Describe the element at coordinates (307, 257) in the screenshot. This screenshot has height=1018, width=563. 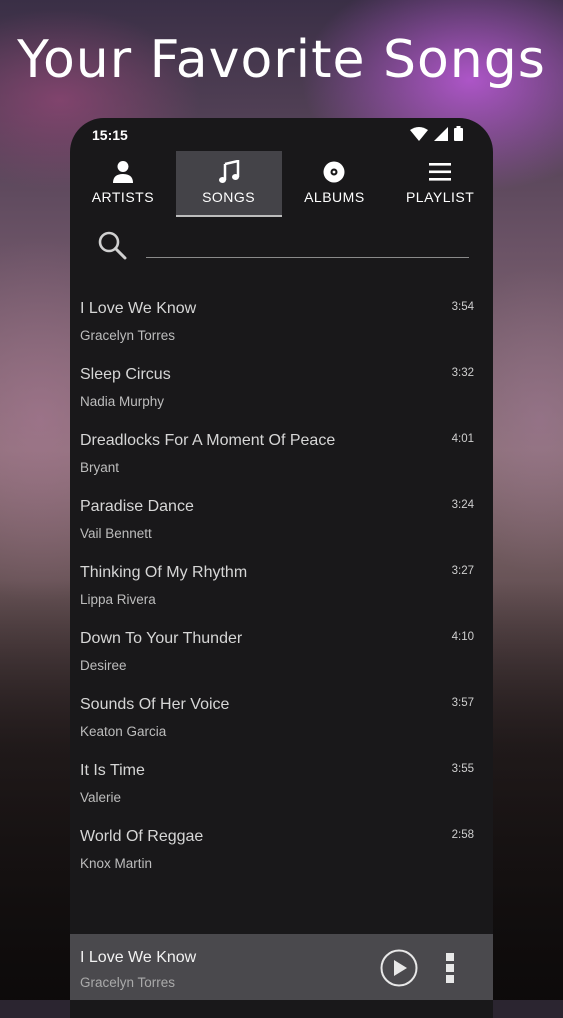
I see `search-underline` at that location.